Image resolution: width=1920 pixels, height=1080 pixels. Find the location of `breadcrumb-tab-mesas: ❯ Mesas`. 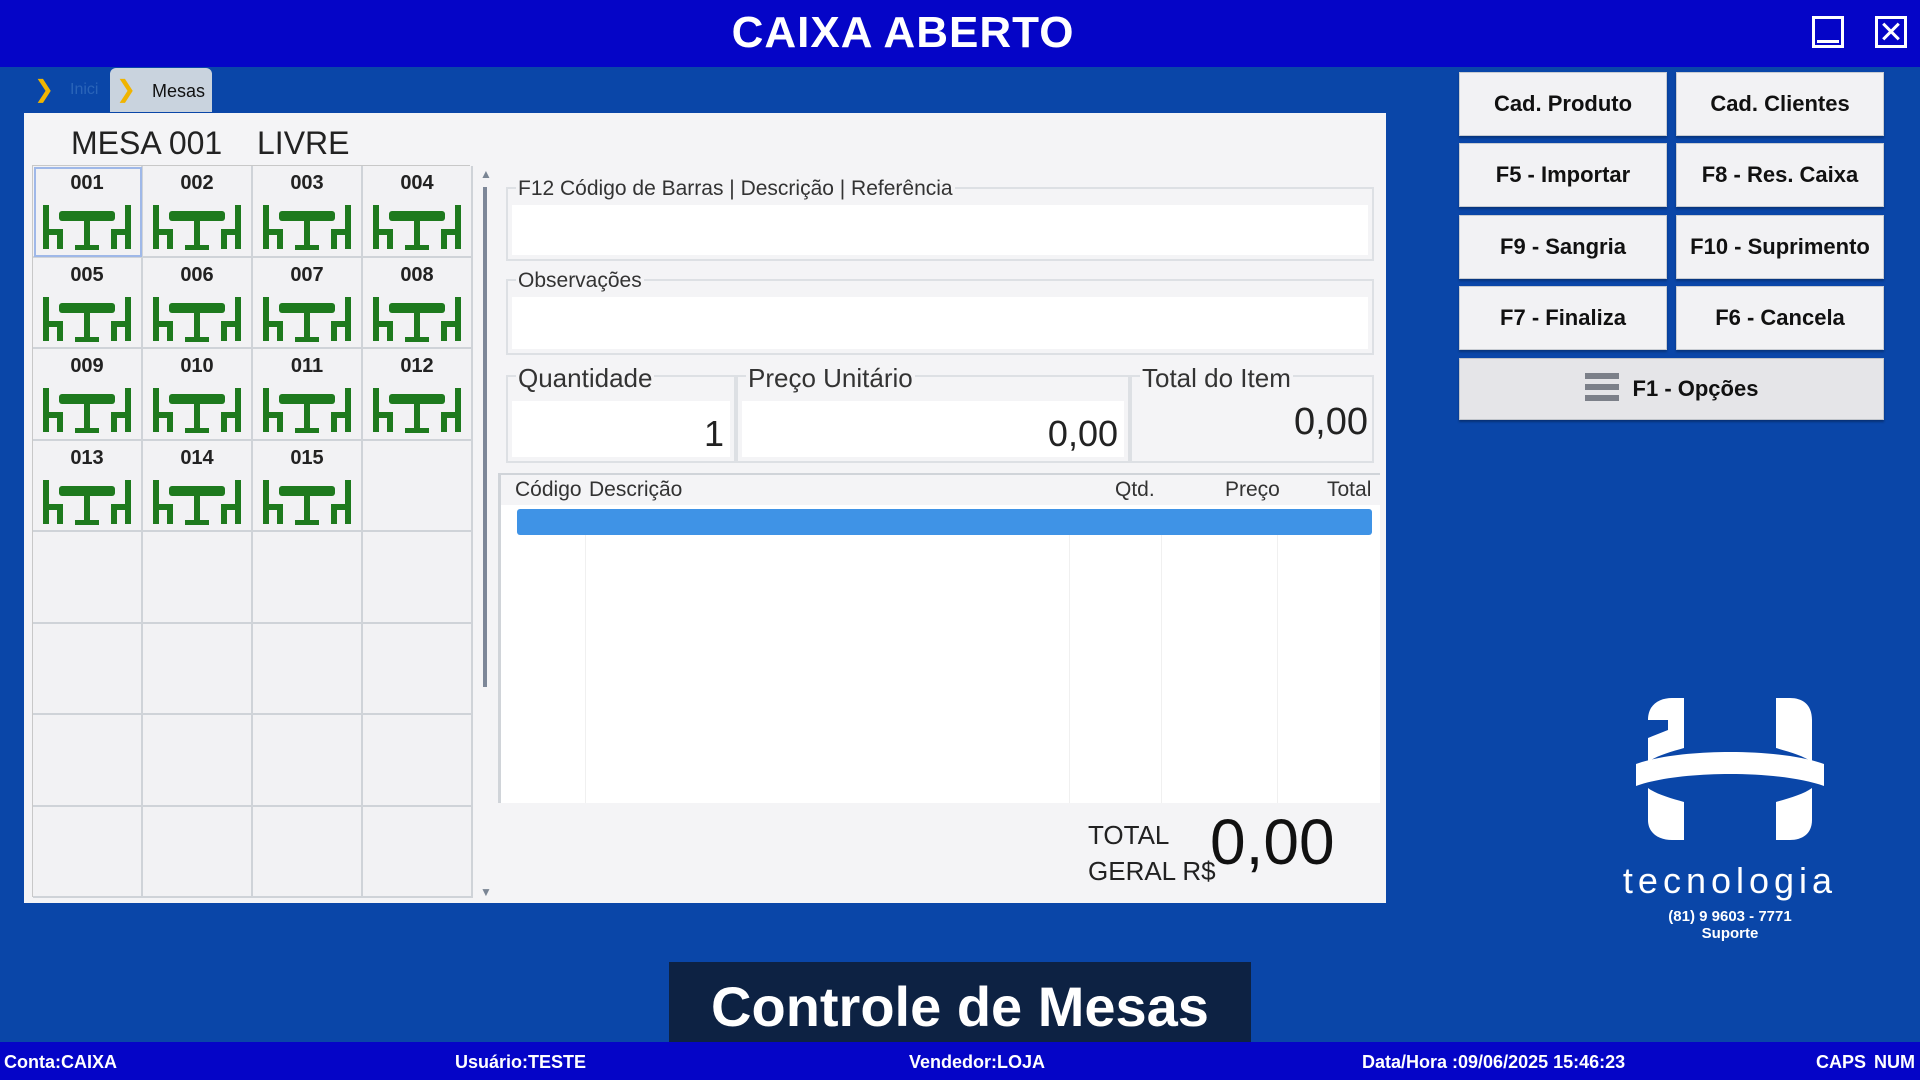

breadcrumb-tab-mesas: ❯ Mesas is located at coordinates (161, 90).